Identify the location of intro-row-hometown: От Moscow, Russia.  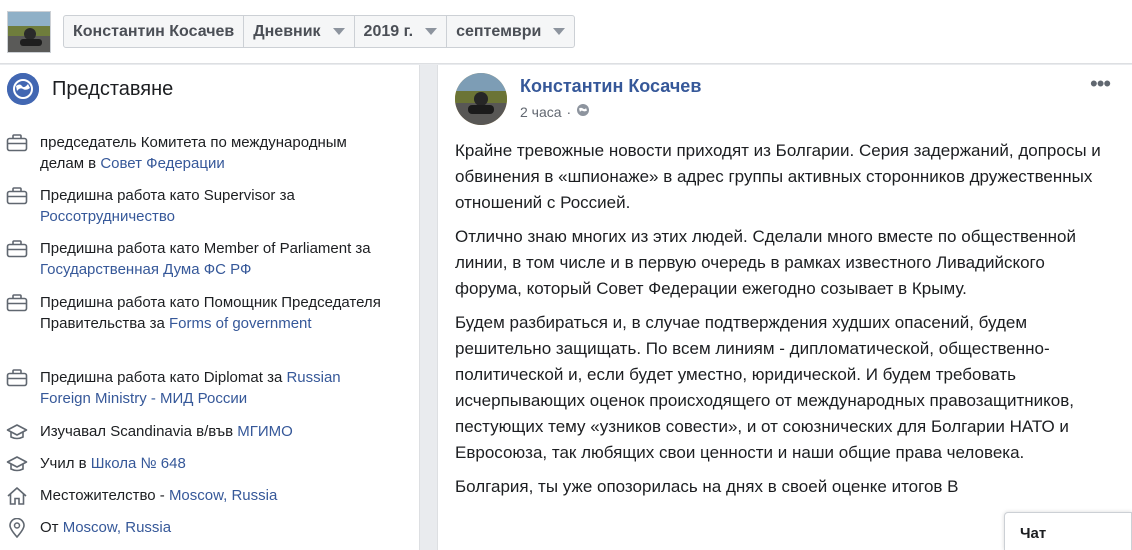
(195, 528).